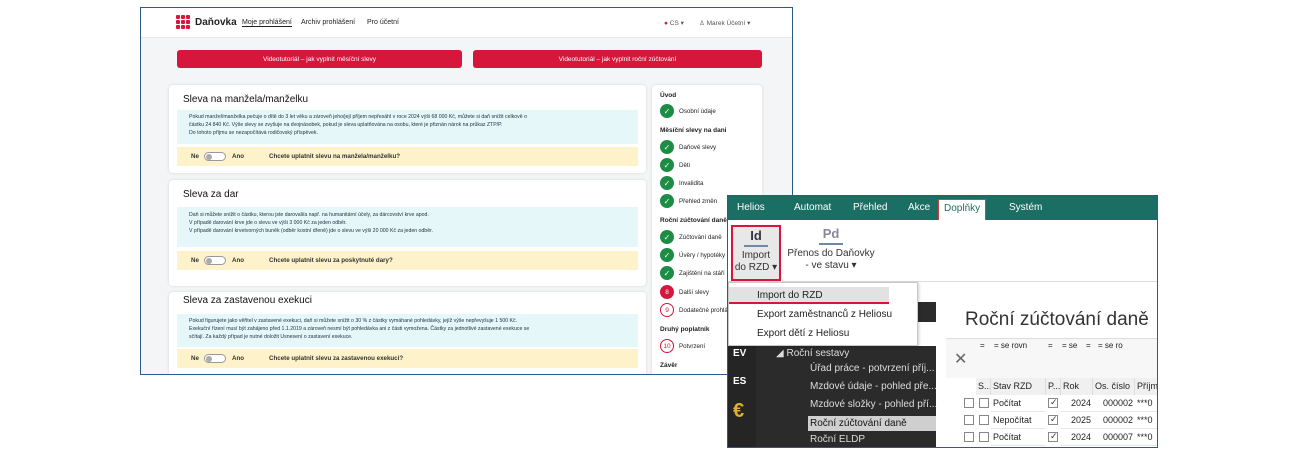 This screenshot has height=455, width=1300. What do you see at coordinates (756, 237) in the screenshot?
I see `import-icon: Id` at bounding box center [756, 237].